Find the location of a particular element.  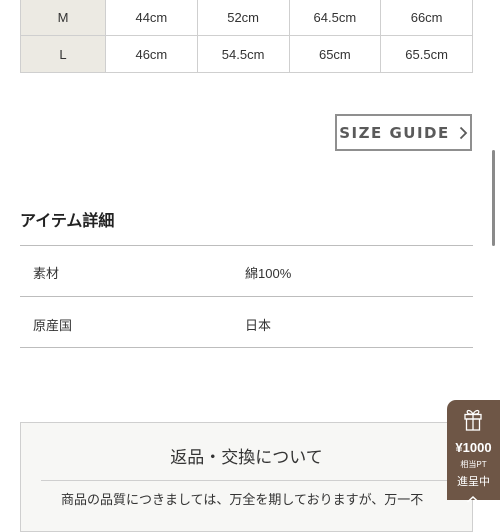

detail-value-material: 綿100% is located at coordinates (268, 273).